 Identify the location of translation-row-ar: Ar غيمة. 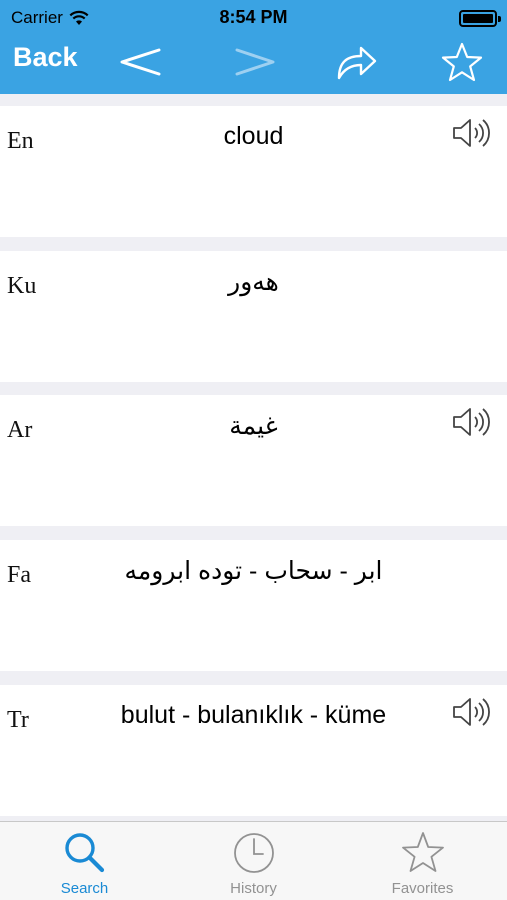
(253, 460).